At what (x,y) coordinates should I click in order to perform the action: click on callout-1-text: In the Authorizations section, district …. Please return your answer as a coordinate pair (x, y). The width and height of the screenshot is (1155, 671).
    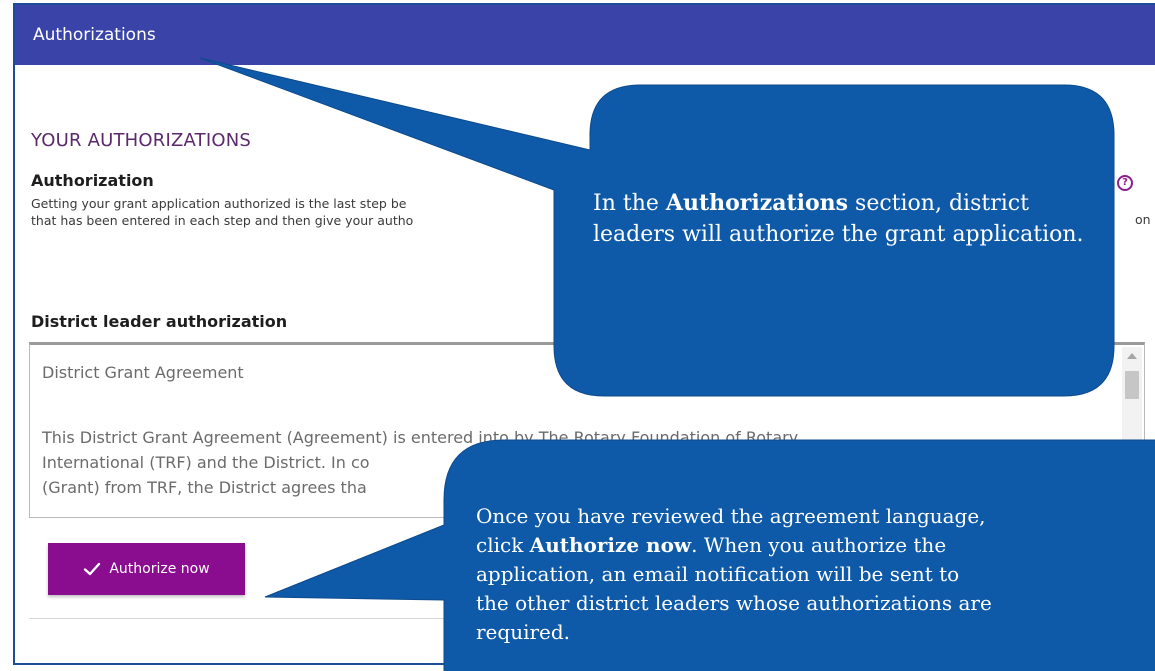
    Looking at the image, I should click on (848, 219).